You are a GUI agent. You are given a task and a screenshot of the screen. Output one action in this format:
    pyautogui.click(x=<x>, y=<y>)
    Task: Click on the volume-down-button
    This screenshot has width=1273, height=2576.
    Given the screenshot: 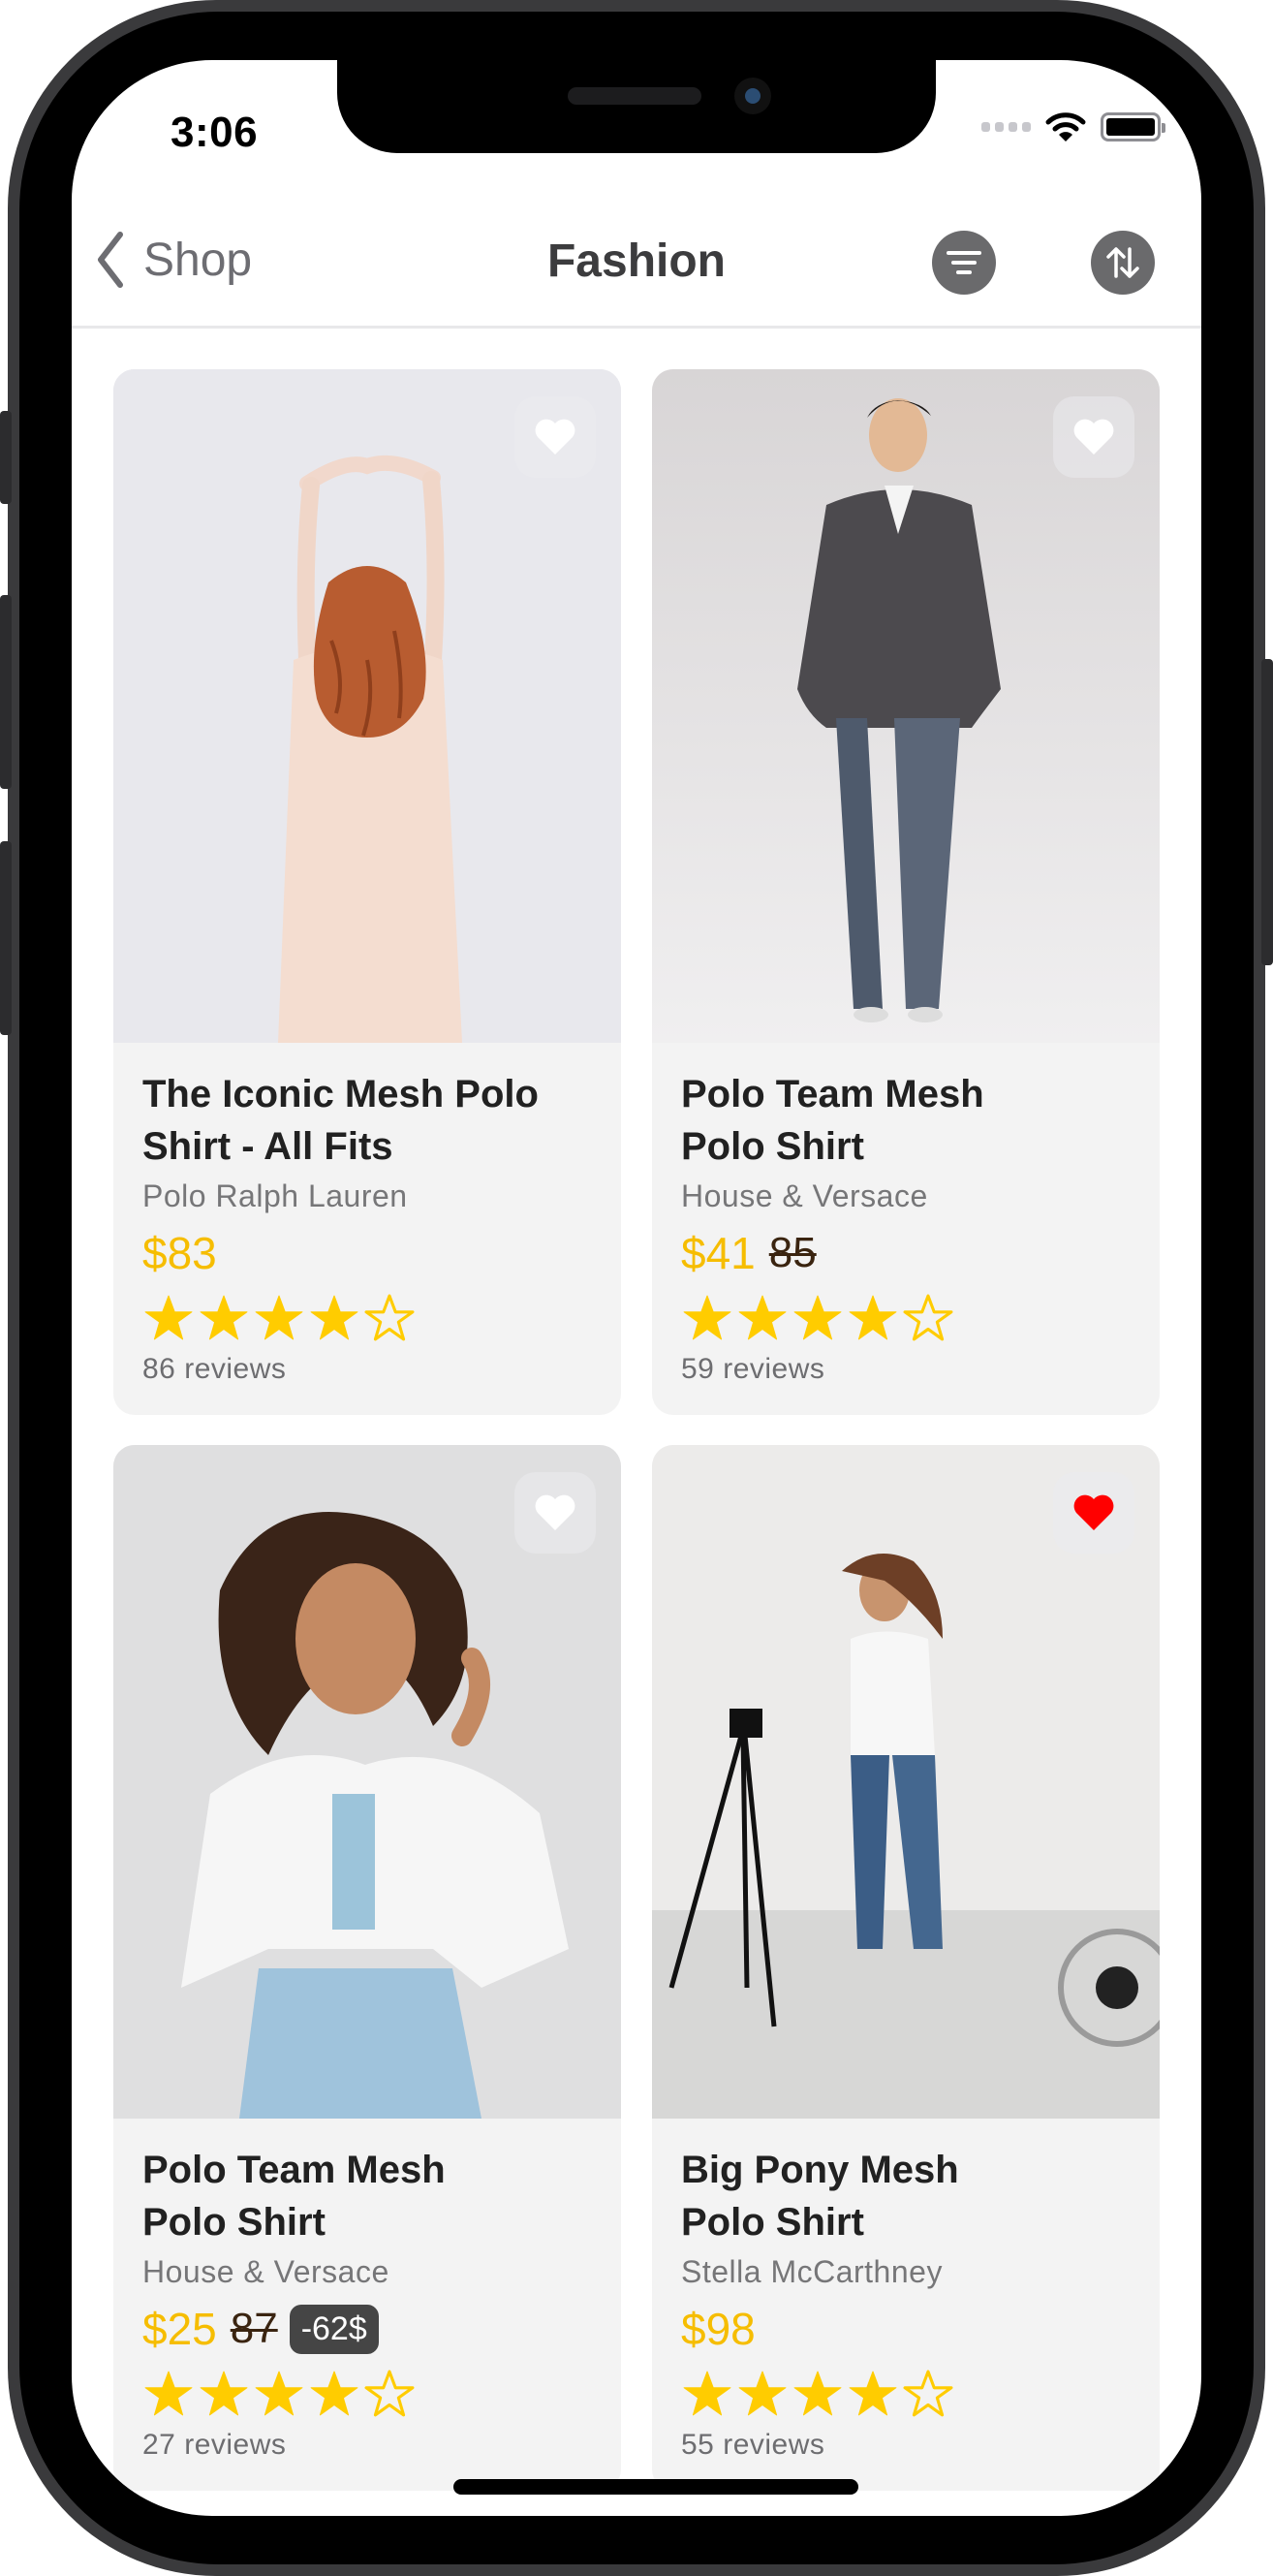 What is the action you would take?
    pyautogui.click(x=6, y=938)
    